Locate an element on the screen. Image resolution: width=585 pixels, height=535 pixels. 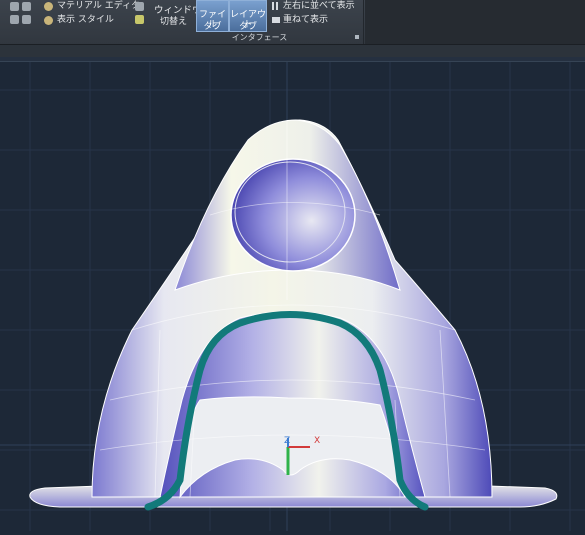
file-tabs-sublabel: タブ is located at coordinates (212, 27).